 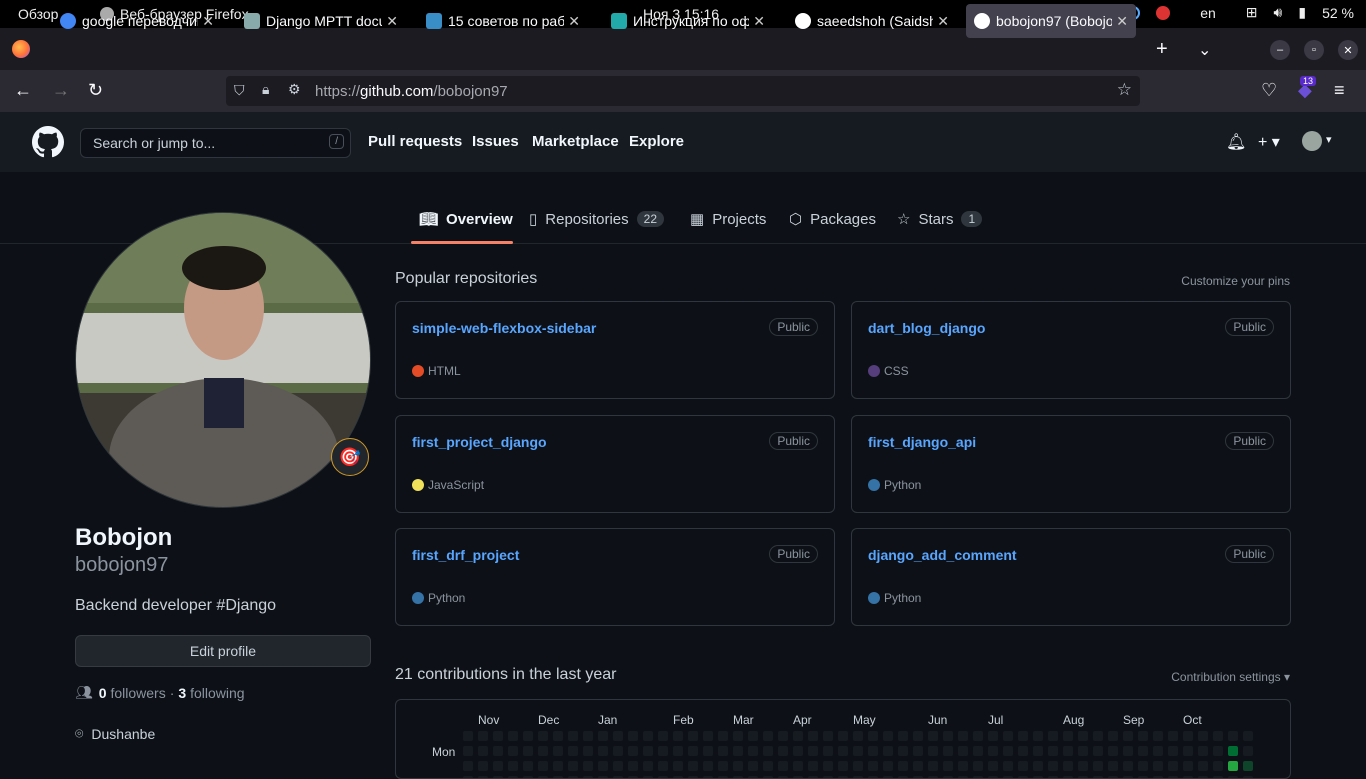 What do you see at coordinates (1269, 142) in the screenshot?
I see `create-new-plus-icon: + ▾` at bounding box center [1269, 142].